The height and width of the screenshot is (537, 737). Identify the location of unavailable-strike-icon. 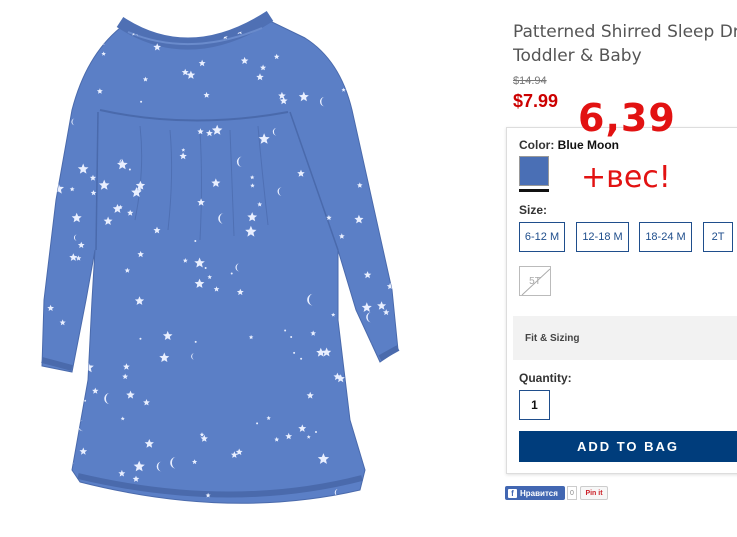
(535, 281).